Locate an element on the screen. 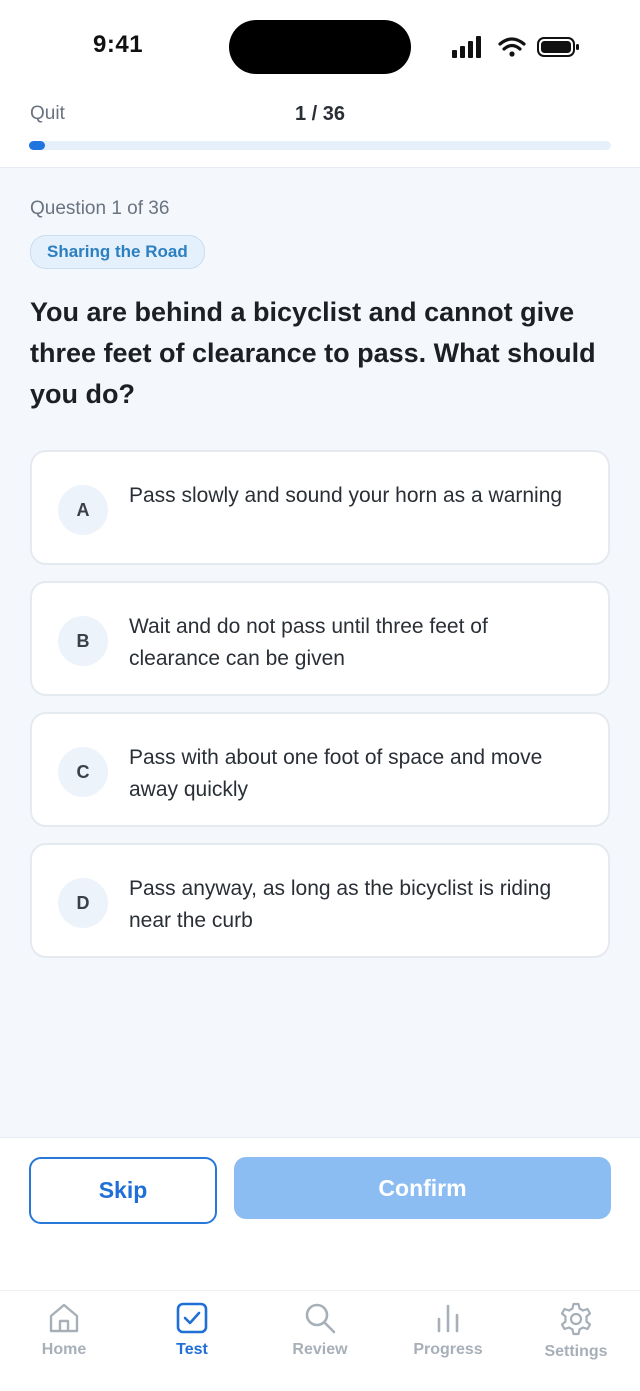 The height and width of the screenshot is (1391, 640). option-letter: D is located at coordinates (83, 903).